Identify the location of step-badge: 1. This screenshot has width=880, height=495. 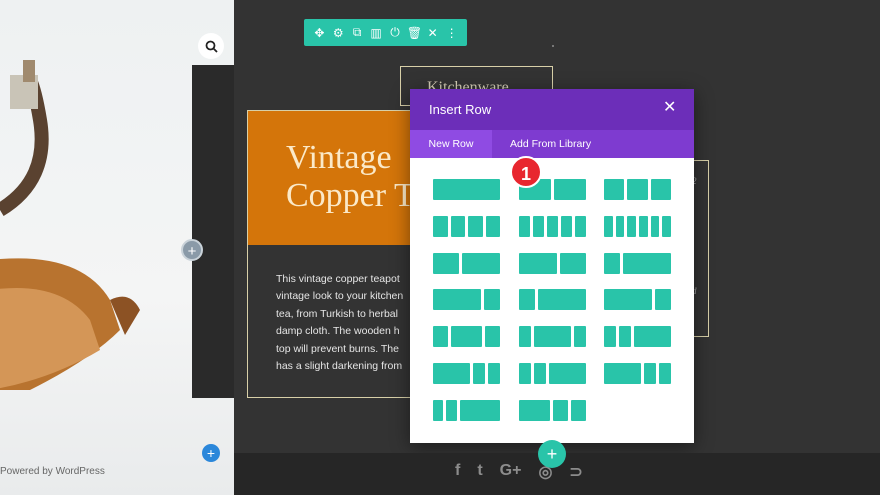
(526, 172).